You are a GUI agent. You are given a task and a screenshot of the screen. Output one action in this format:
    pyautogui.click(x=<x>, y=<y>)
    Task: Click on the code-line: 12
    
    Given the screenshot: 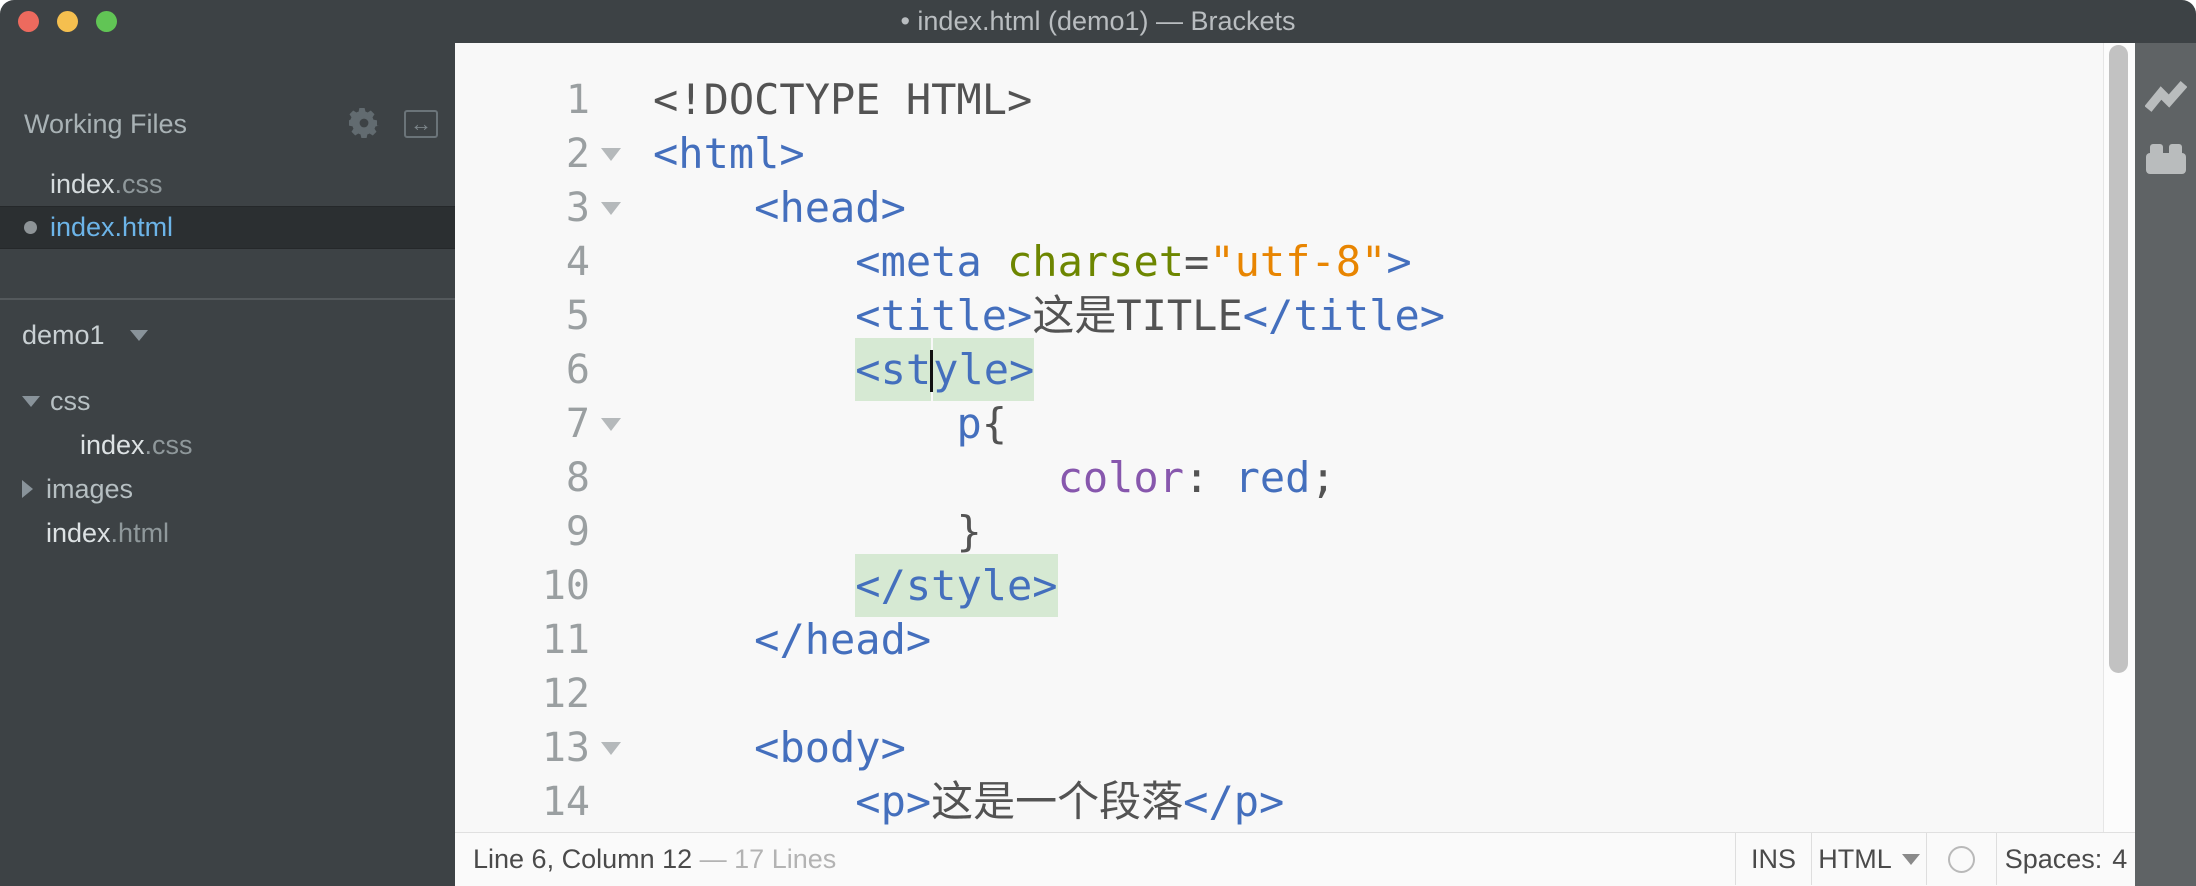 What is the action you would take?
    pyautogui.click(x=1279, y=694)
    